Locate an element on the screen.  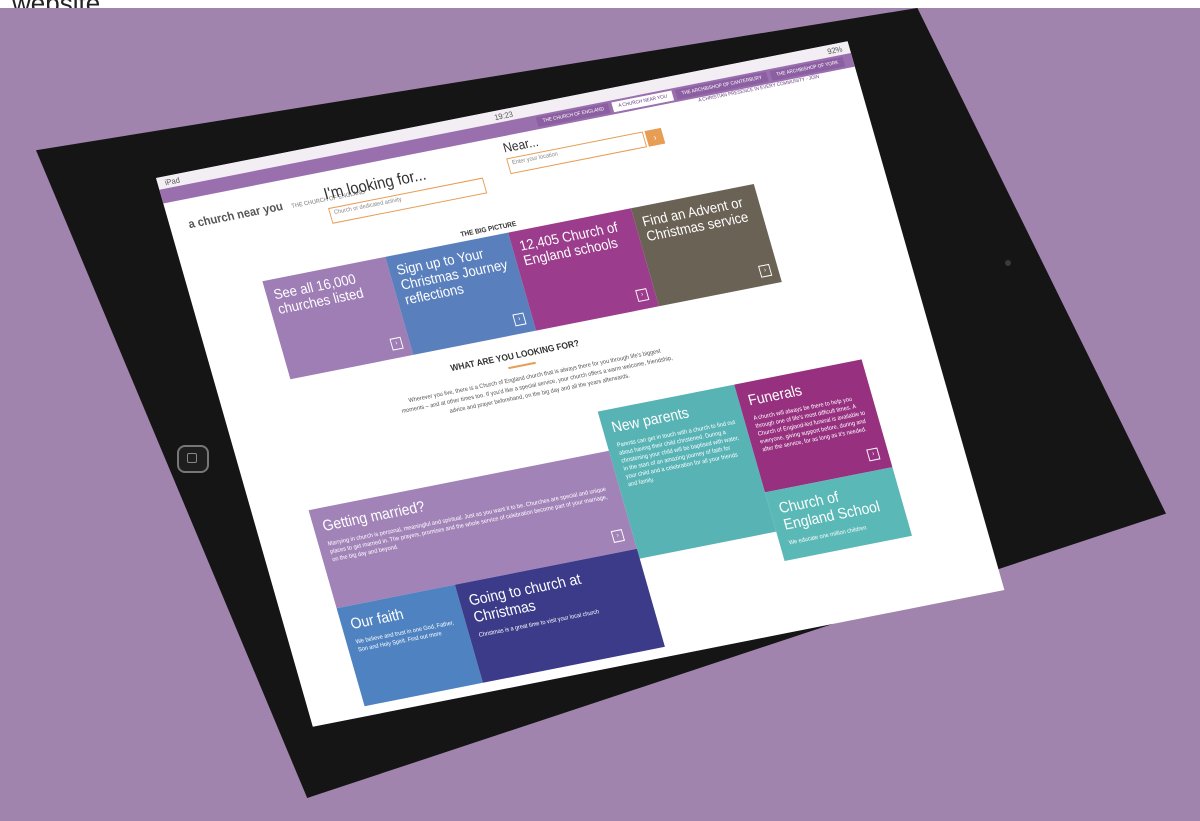
home-button is located at coordinates (193, 459).